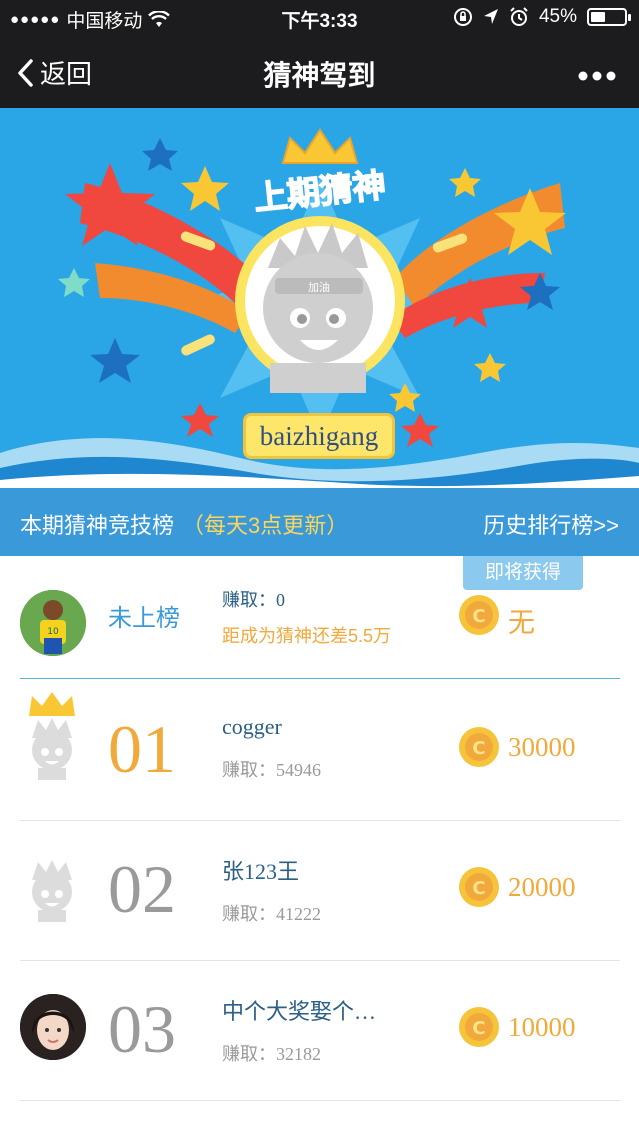 Image resolution: width=639 pixels, height=1136 pixels. Describe the element at coordinates (25, 72) in the screenshot. I see `chevron-left-icon` at that location.